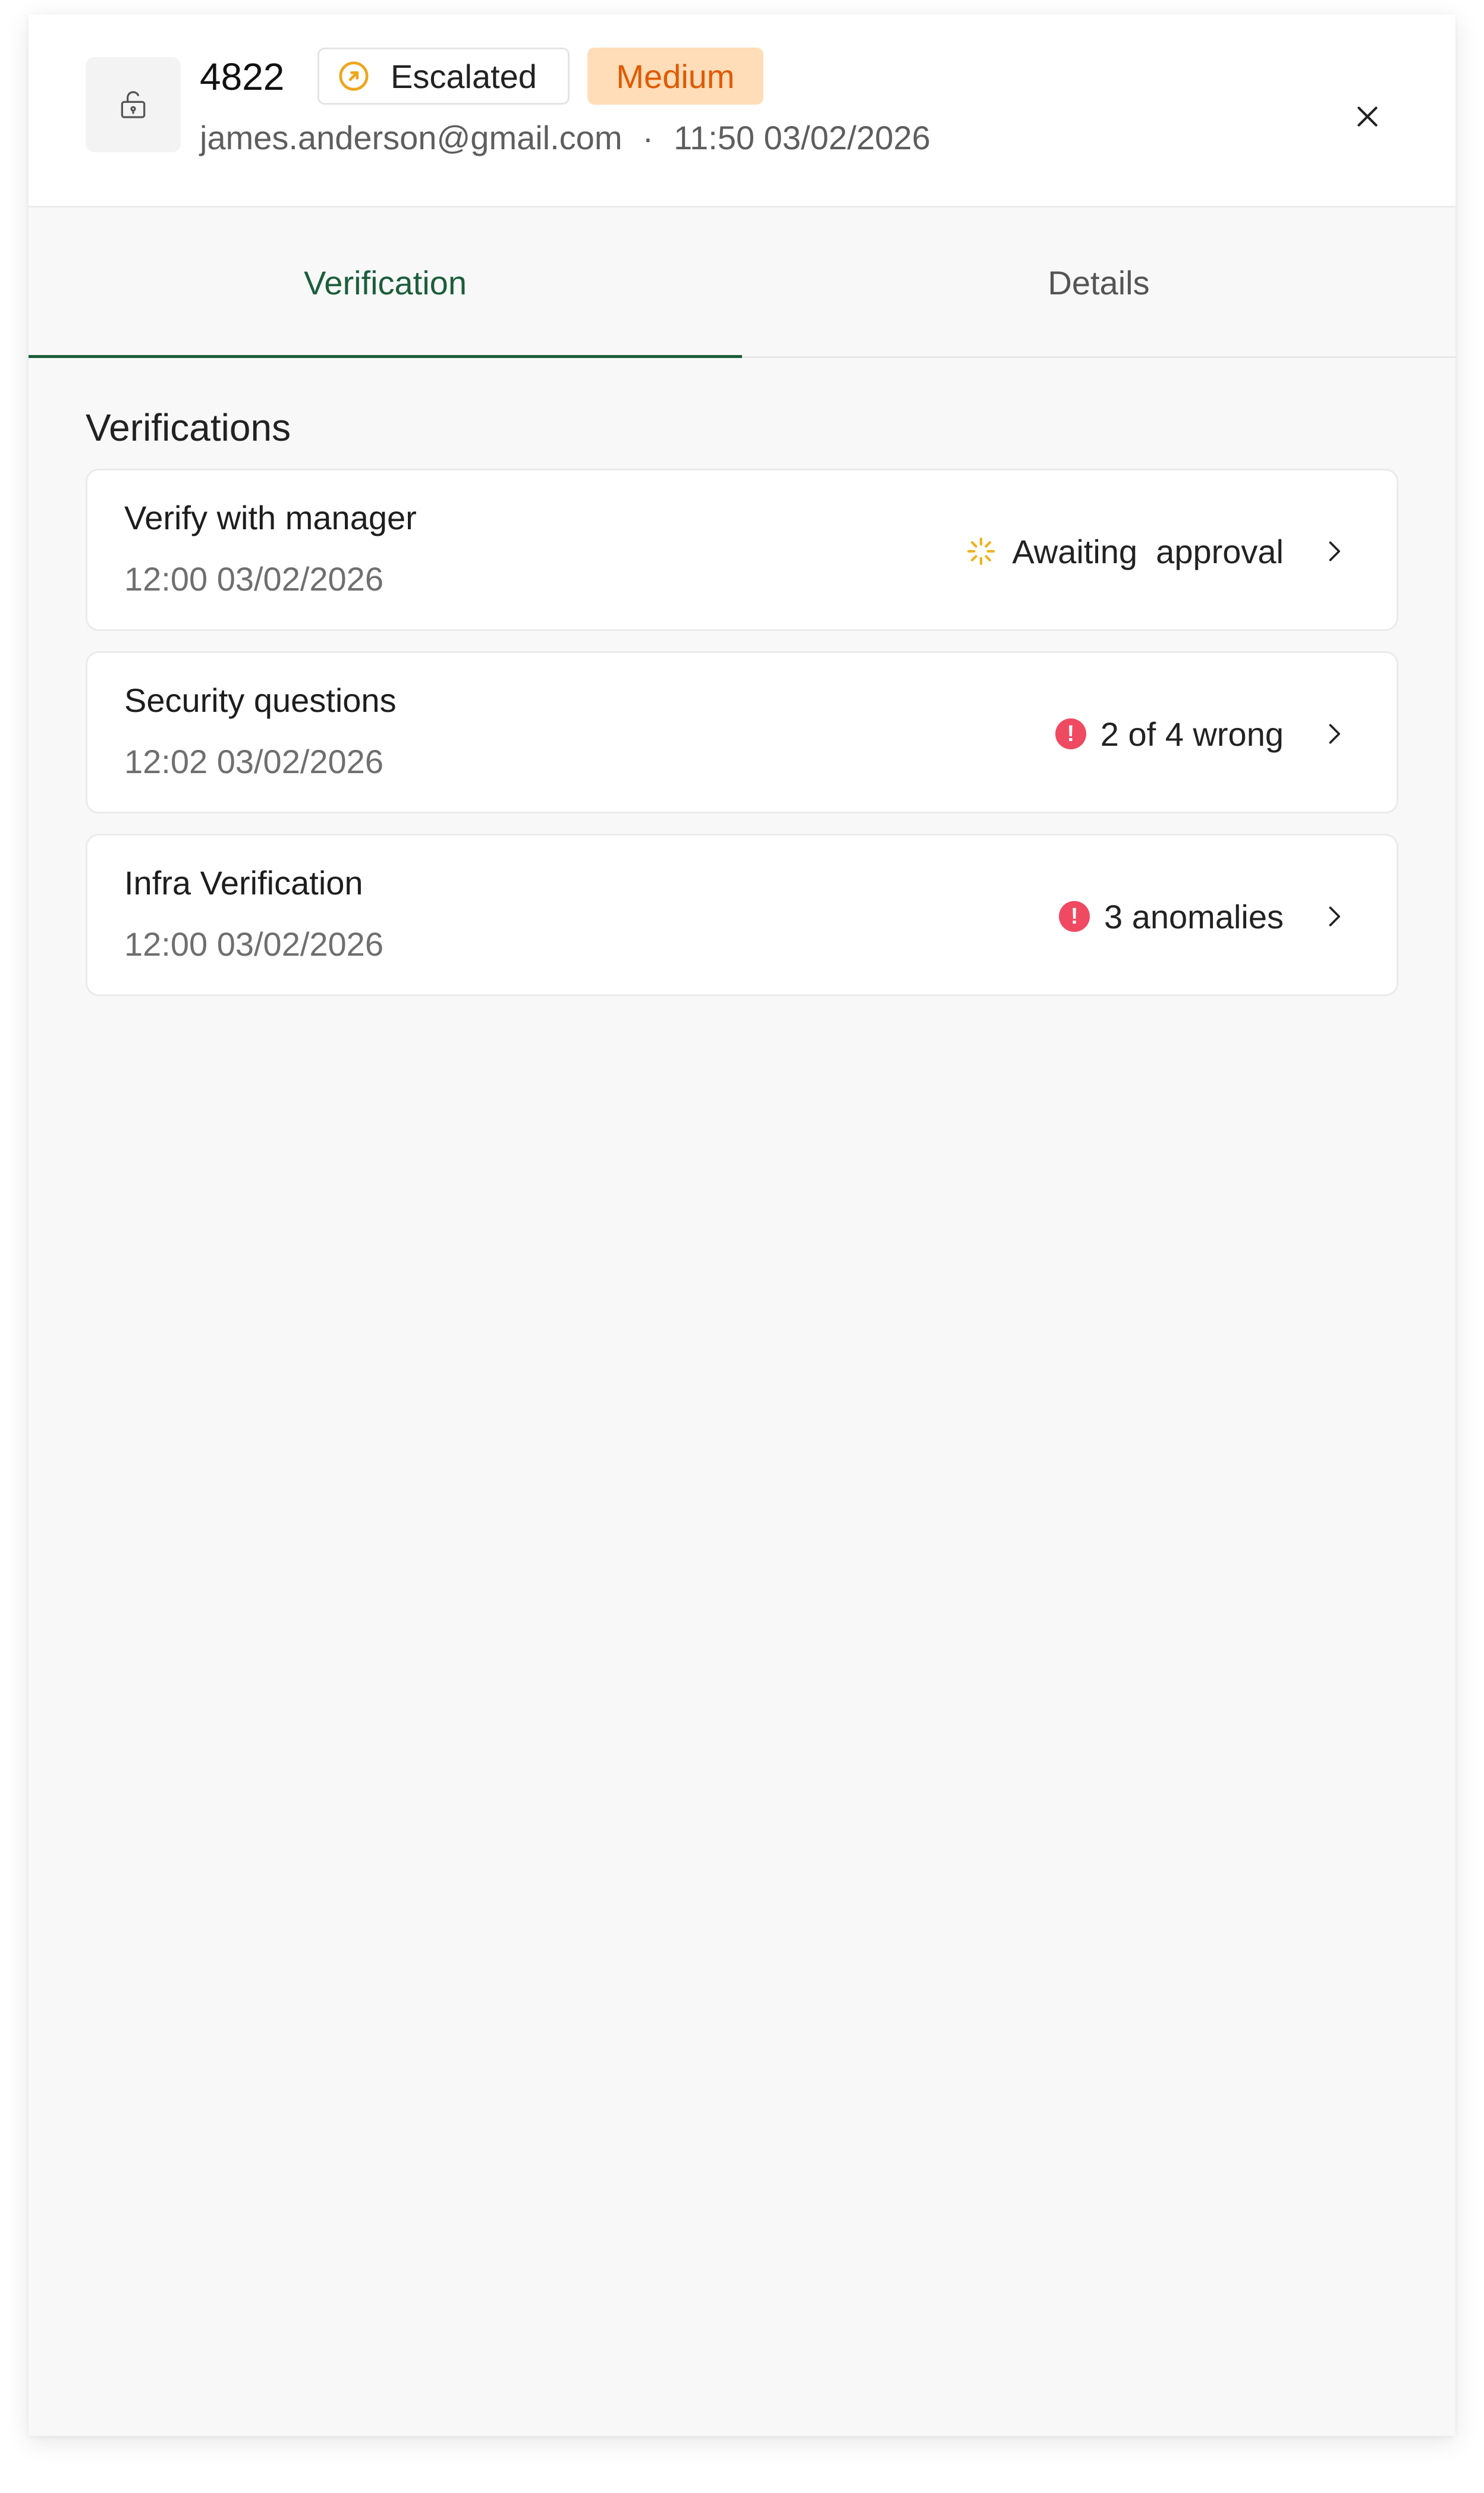 Image resolution: width=1484 pixels, height=2493 pixels. What do you see at coordinates (411, 137) in the screenshot?
I see `requester-email: james.anderson@gmail.com` at bounding box center [411, 137].